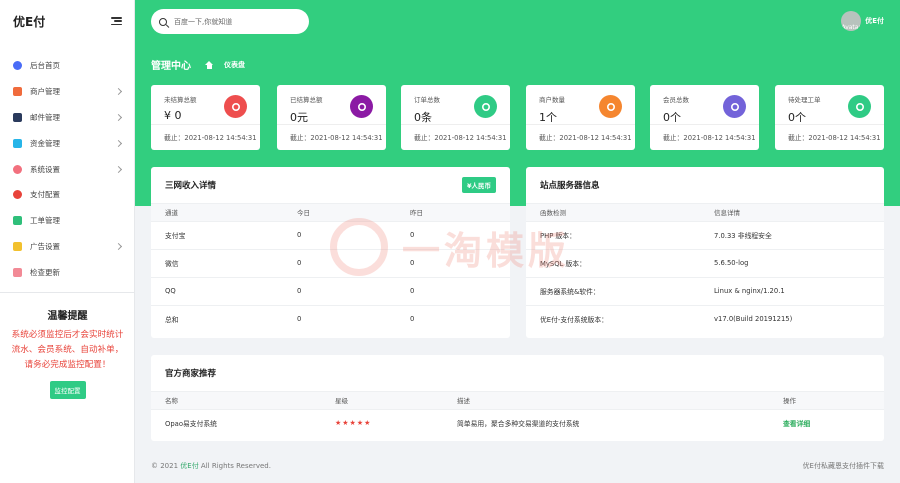 This screenshot has height=483, width=900. Describe the element at coordinates (580, 117) in the screenshot. I see `stat-card: 商户数量 1个 截止：2021-08-12 14:54:31` at that location.